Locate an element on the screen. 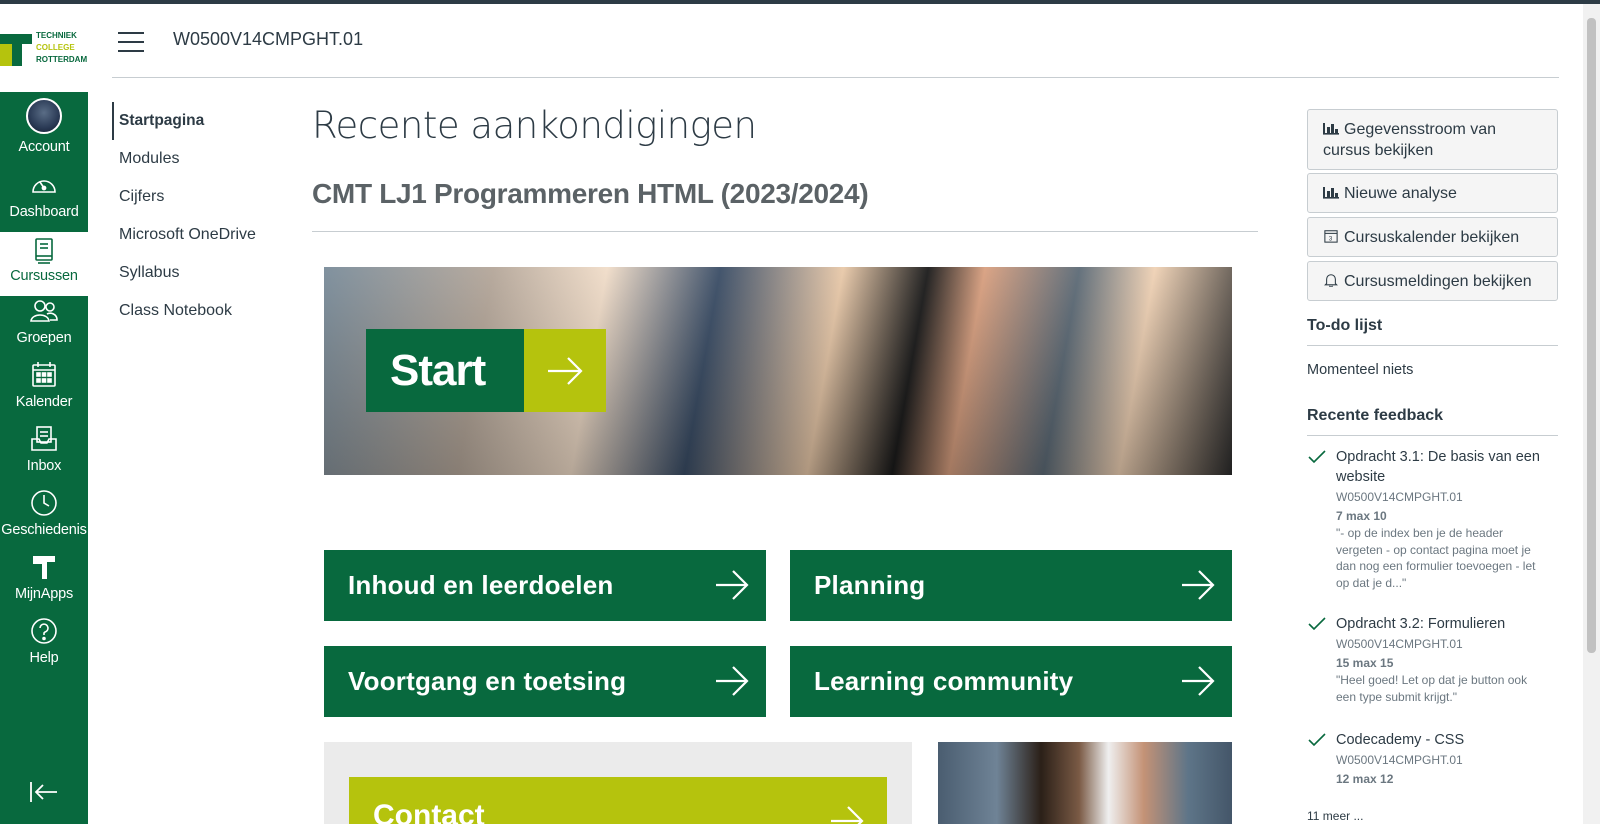  help-icon is located at coordinates (44, 631).